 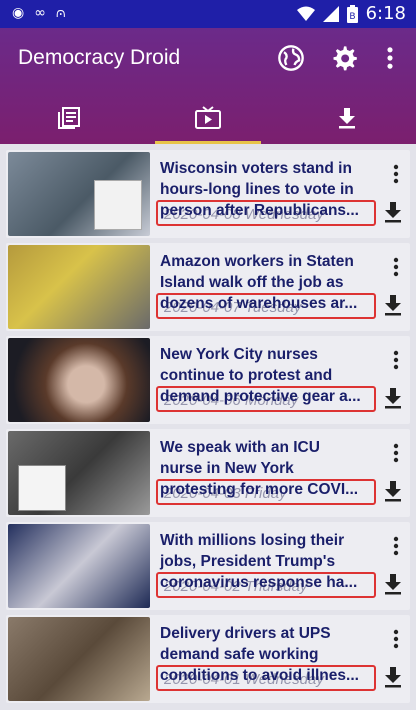 I want to click on item-title: We speak with an ICU nurse in New York, so click(x=266, y=458).